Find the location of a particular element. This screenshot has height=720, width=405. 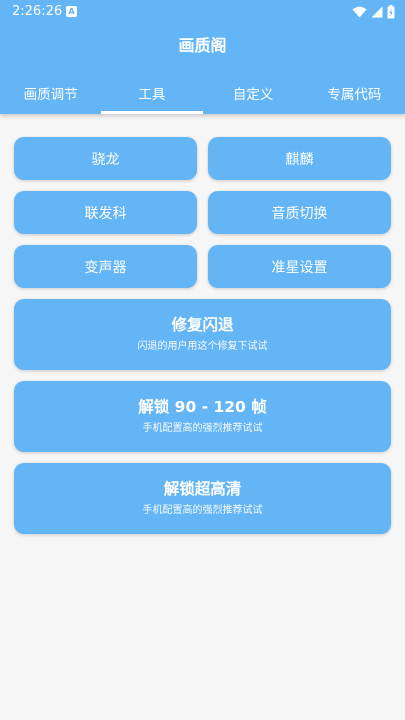

button-label: 骁龙 is located at coordinates (105, 159).